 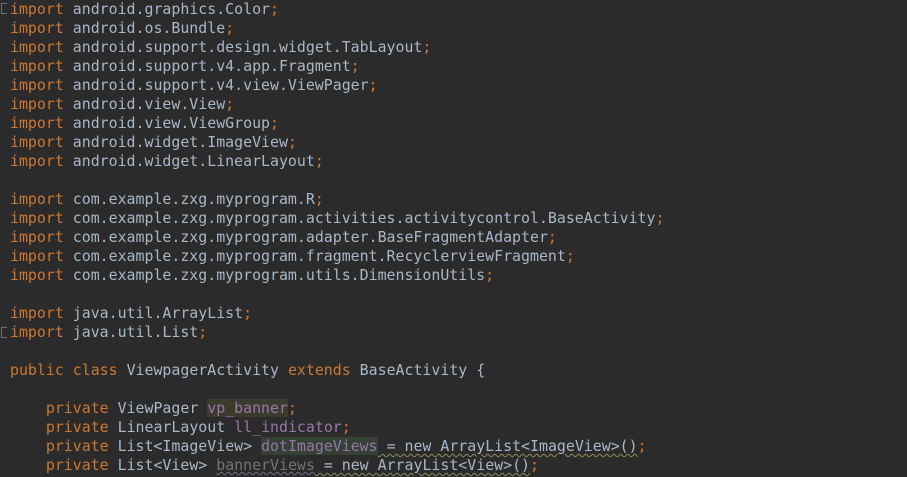 I want to click on code-line: import android.widget.ImageView;, so click(x=153, y=142).